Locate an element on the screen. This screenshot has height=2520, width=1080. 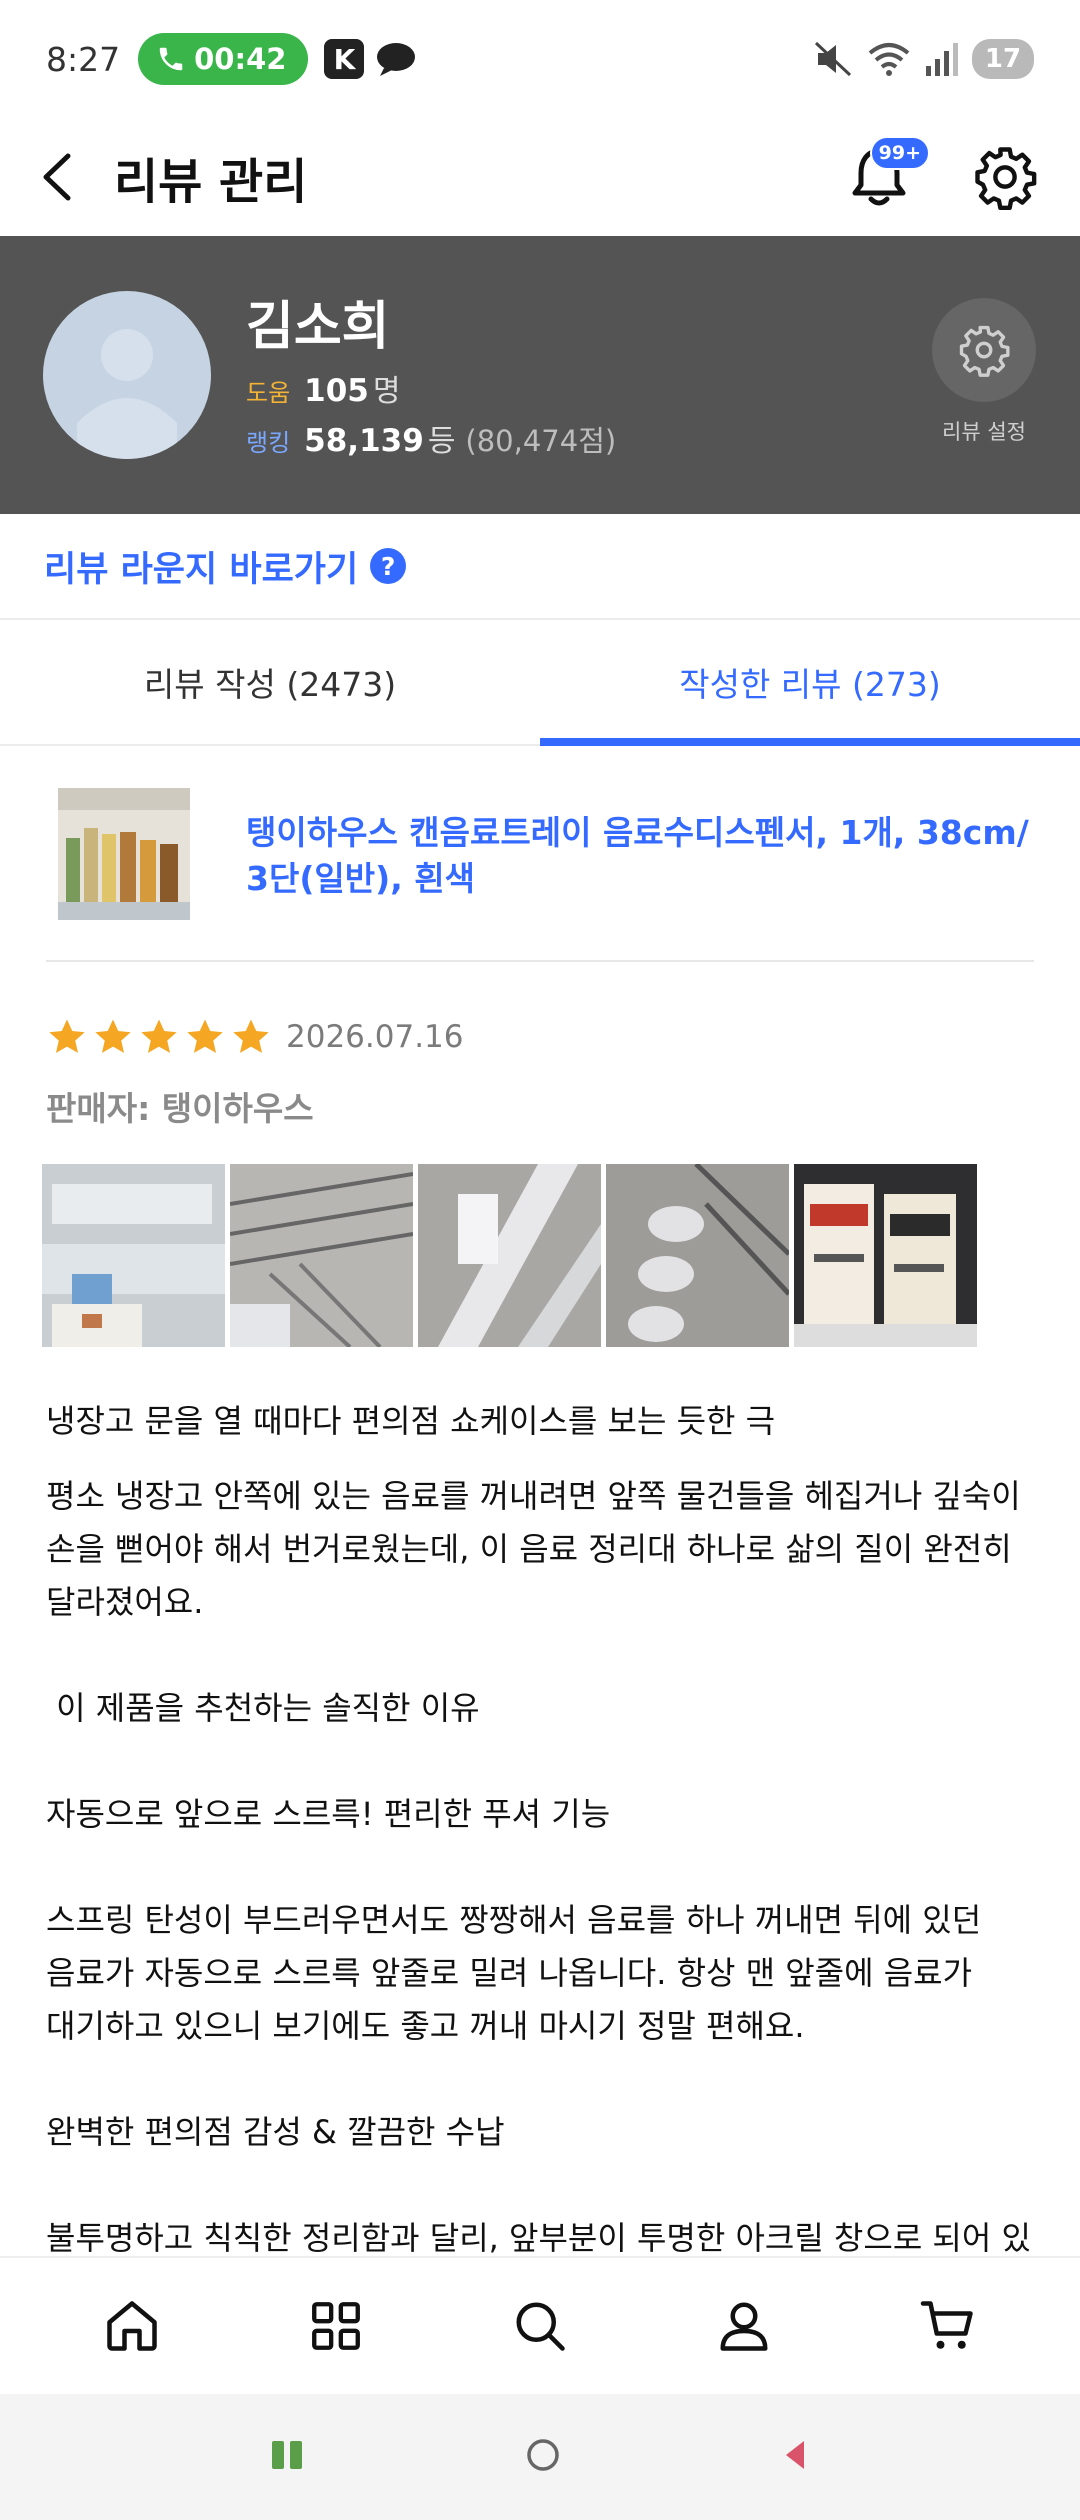
help-stat: 도움 105 명 is located at coordinates (323, 388).